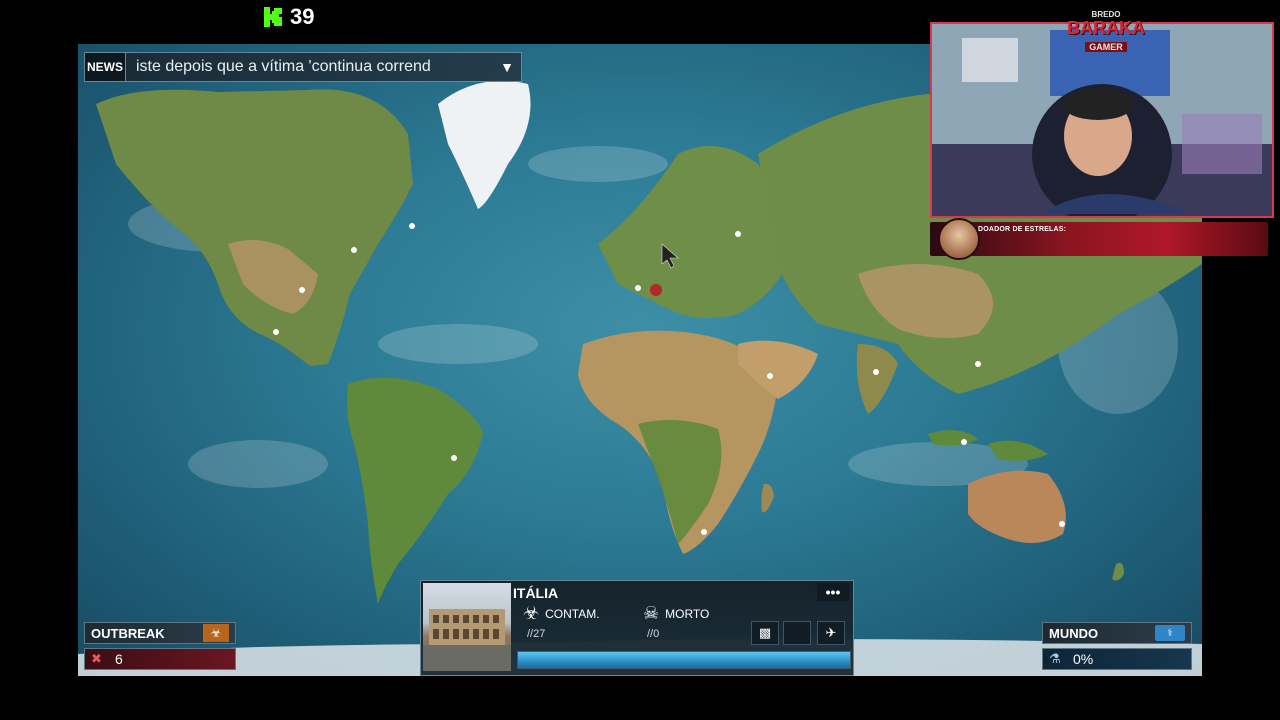  I want to click on outbreak-value: 6, so click(119, 659).